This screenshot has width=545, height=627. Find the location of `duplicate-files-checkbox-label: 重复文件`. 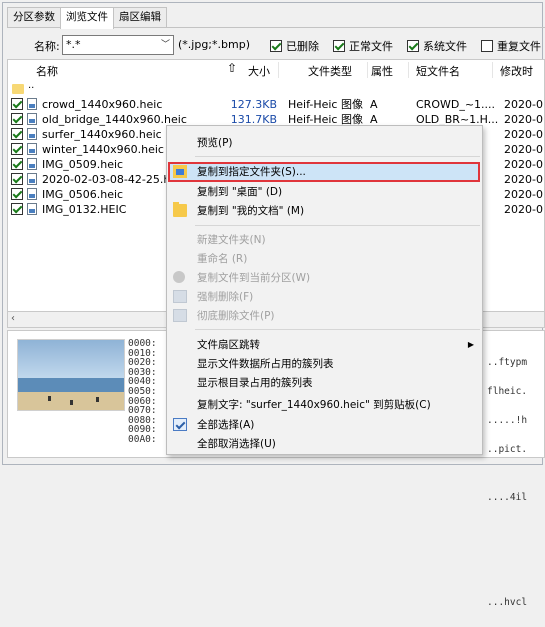

duplicate-files-checkbox-label: 重复文件 is located at coordinates (519, 46).